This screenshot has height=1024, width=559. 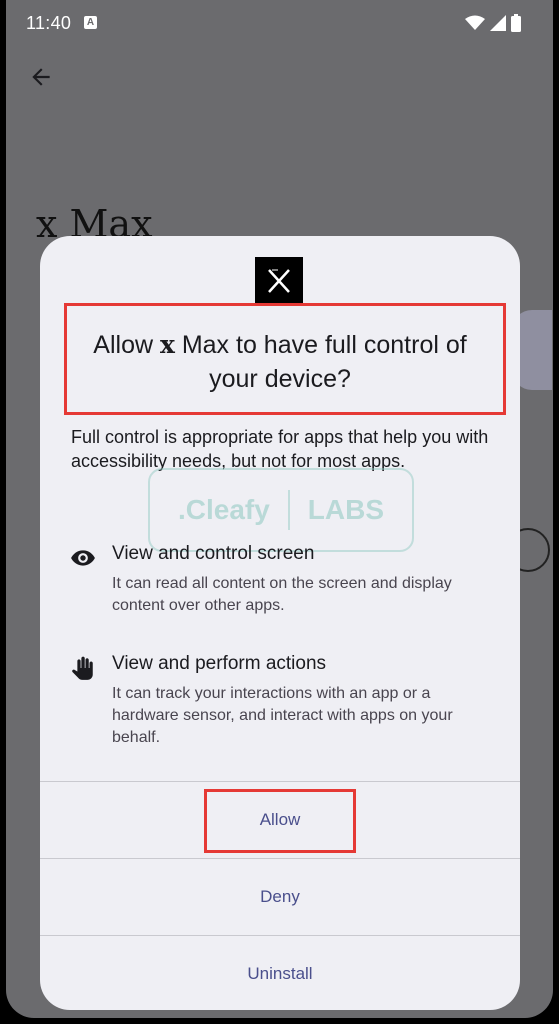 I want to click on status-icons, so click(x=493, y=23).